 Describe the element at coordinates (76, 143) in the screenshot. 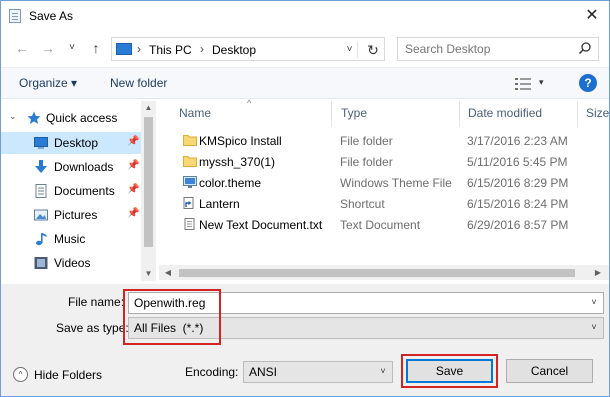

I see `sidebar-item-label: Desktop` at that location.